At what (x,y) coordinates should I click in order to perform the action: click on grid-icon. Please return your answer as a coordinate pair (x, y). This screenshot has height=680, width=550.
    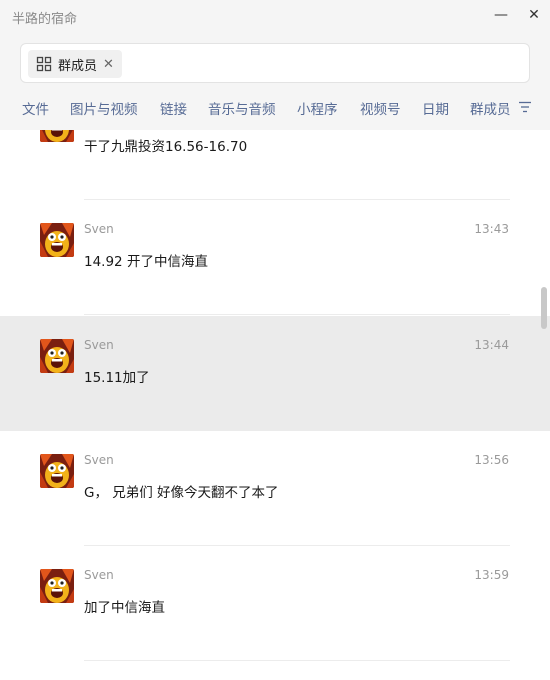
    Looking at the image, I should click on (44, 64).